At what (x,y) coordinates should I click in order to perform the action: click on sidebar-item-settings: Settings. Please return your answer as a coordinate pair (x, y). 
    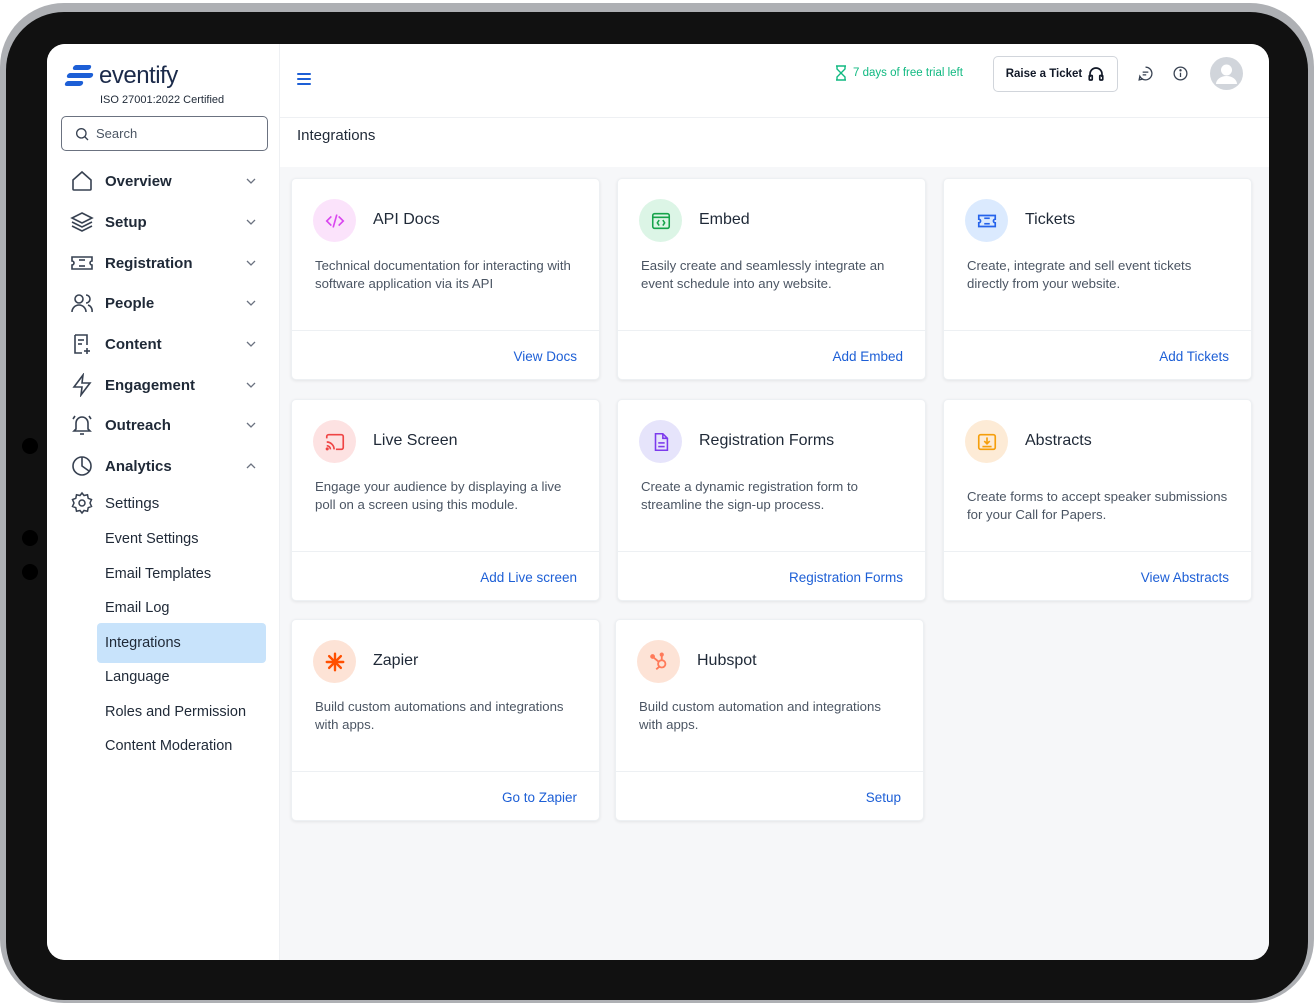
    Looking at the image, I should click on (163, 503).